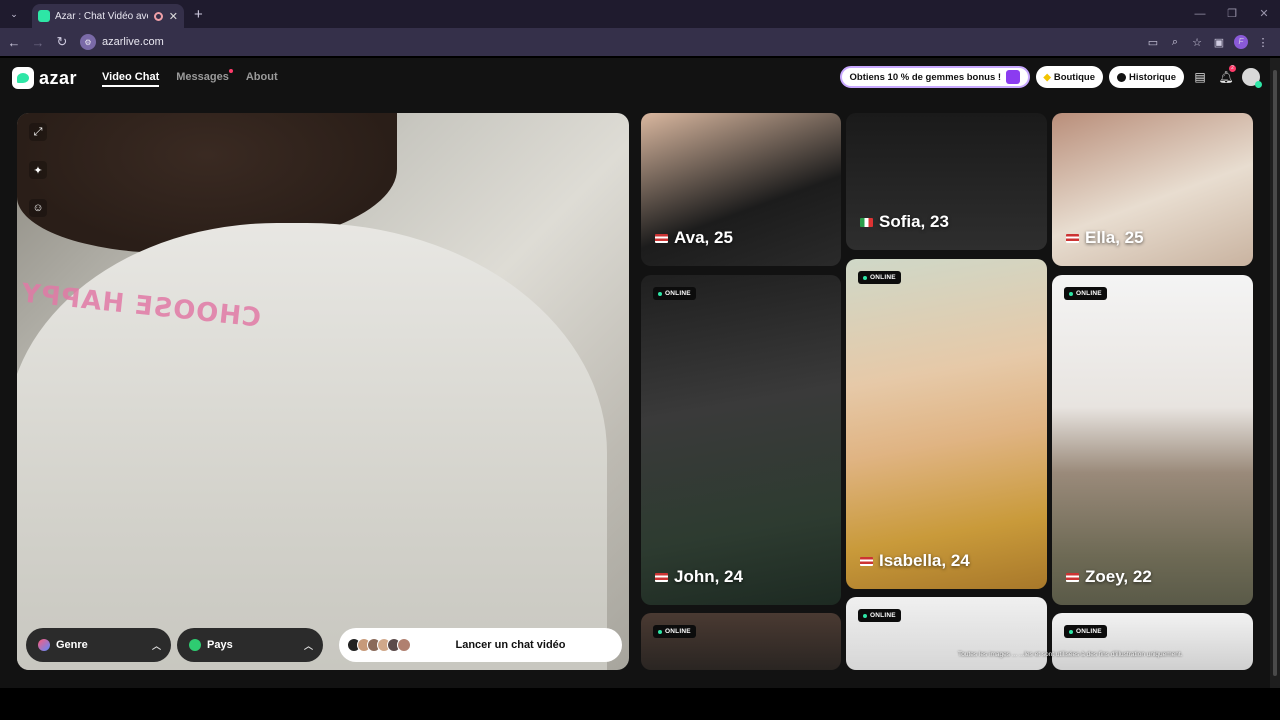  I want to click on profile-avatar: F, so click(1241, 42).